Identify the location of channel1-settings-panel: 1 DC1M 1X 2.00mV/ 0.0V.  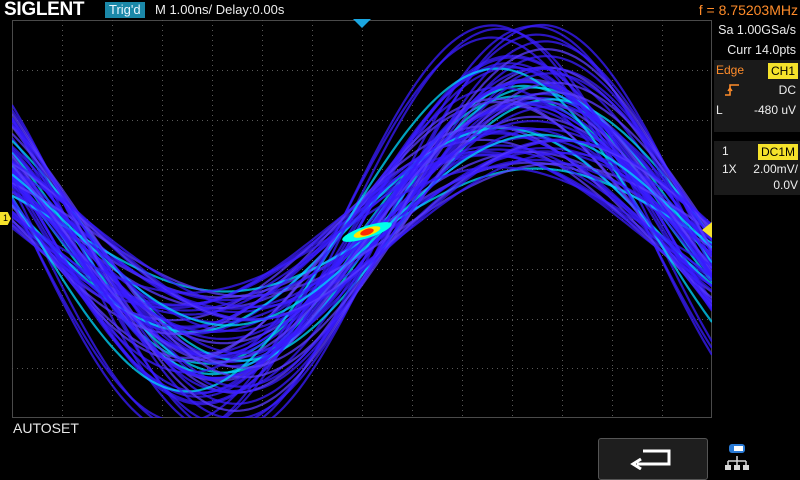
(757, 168).